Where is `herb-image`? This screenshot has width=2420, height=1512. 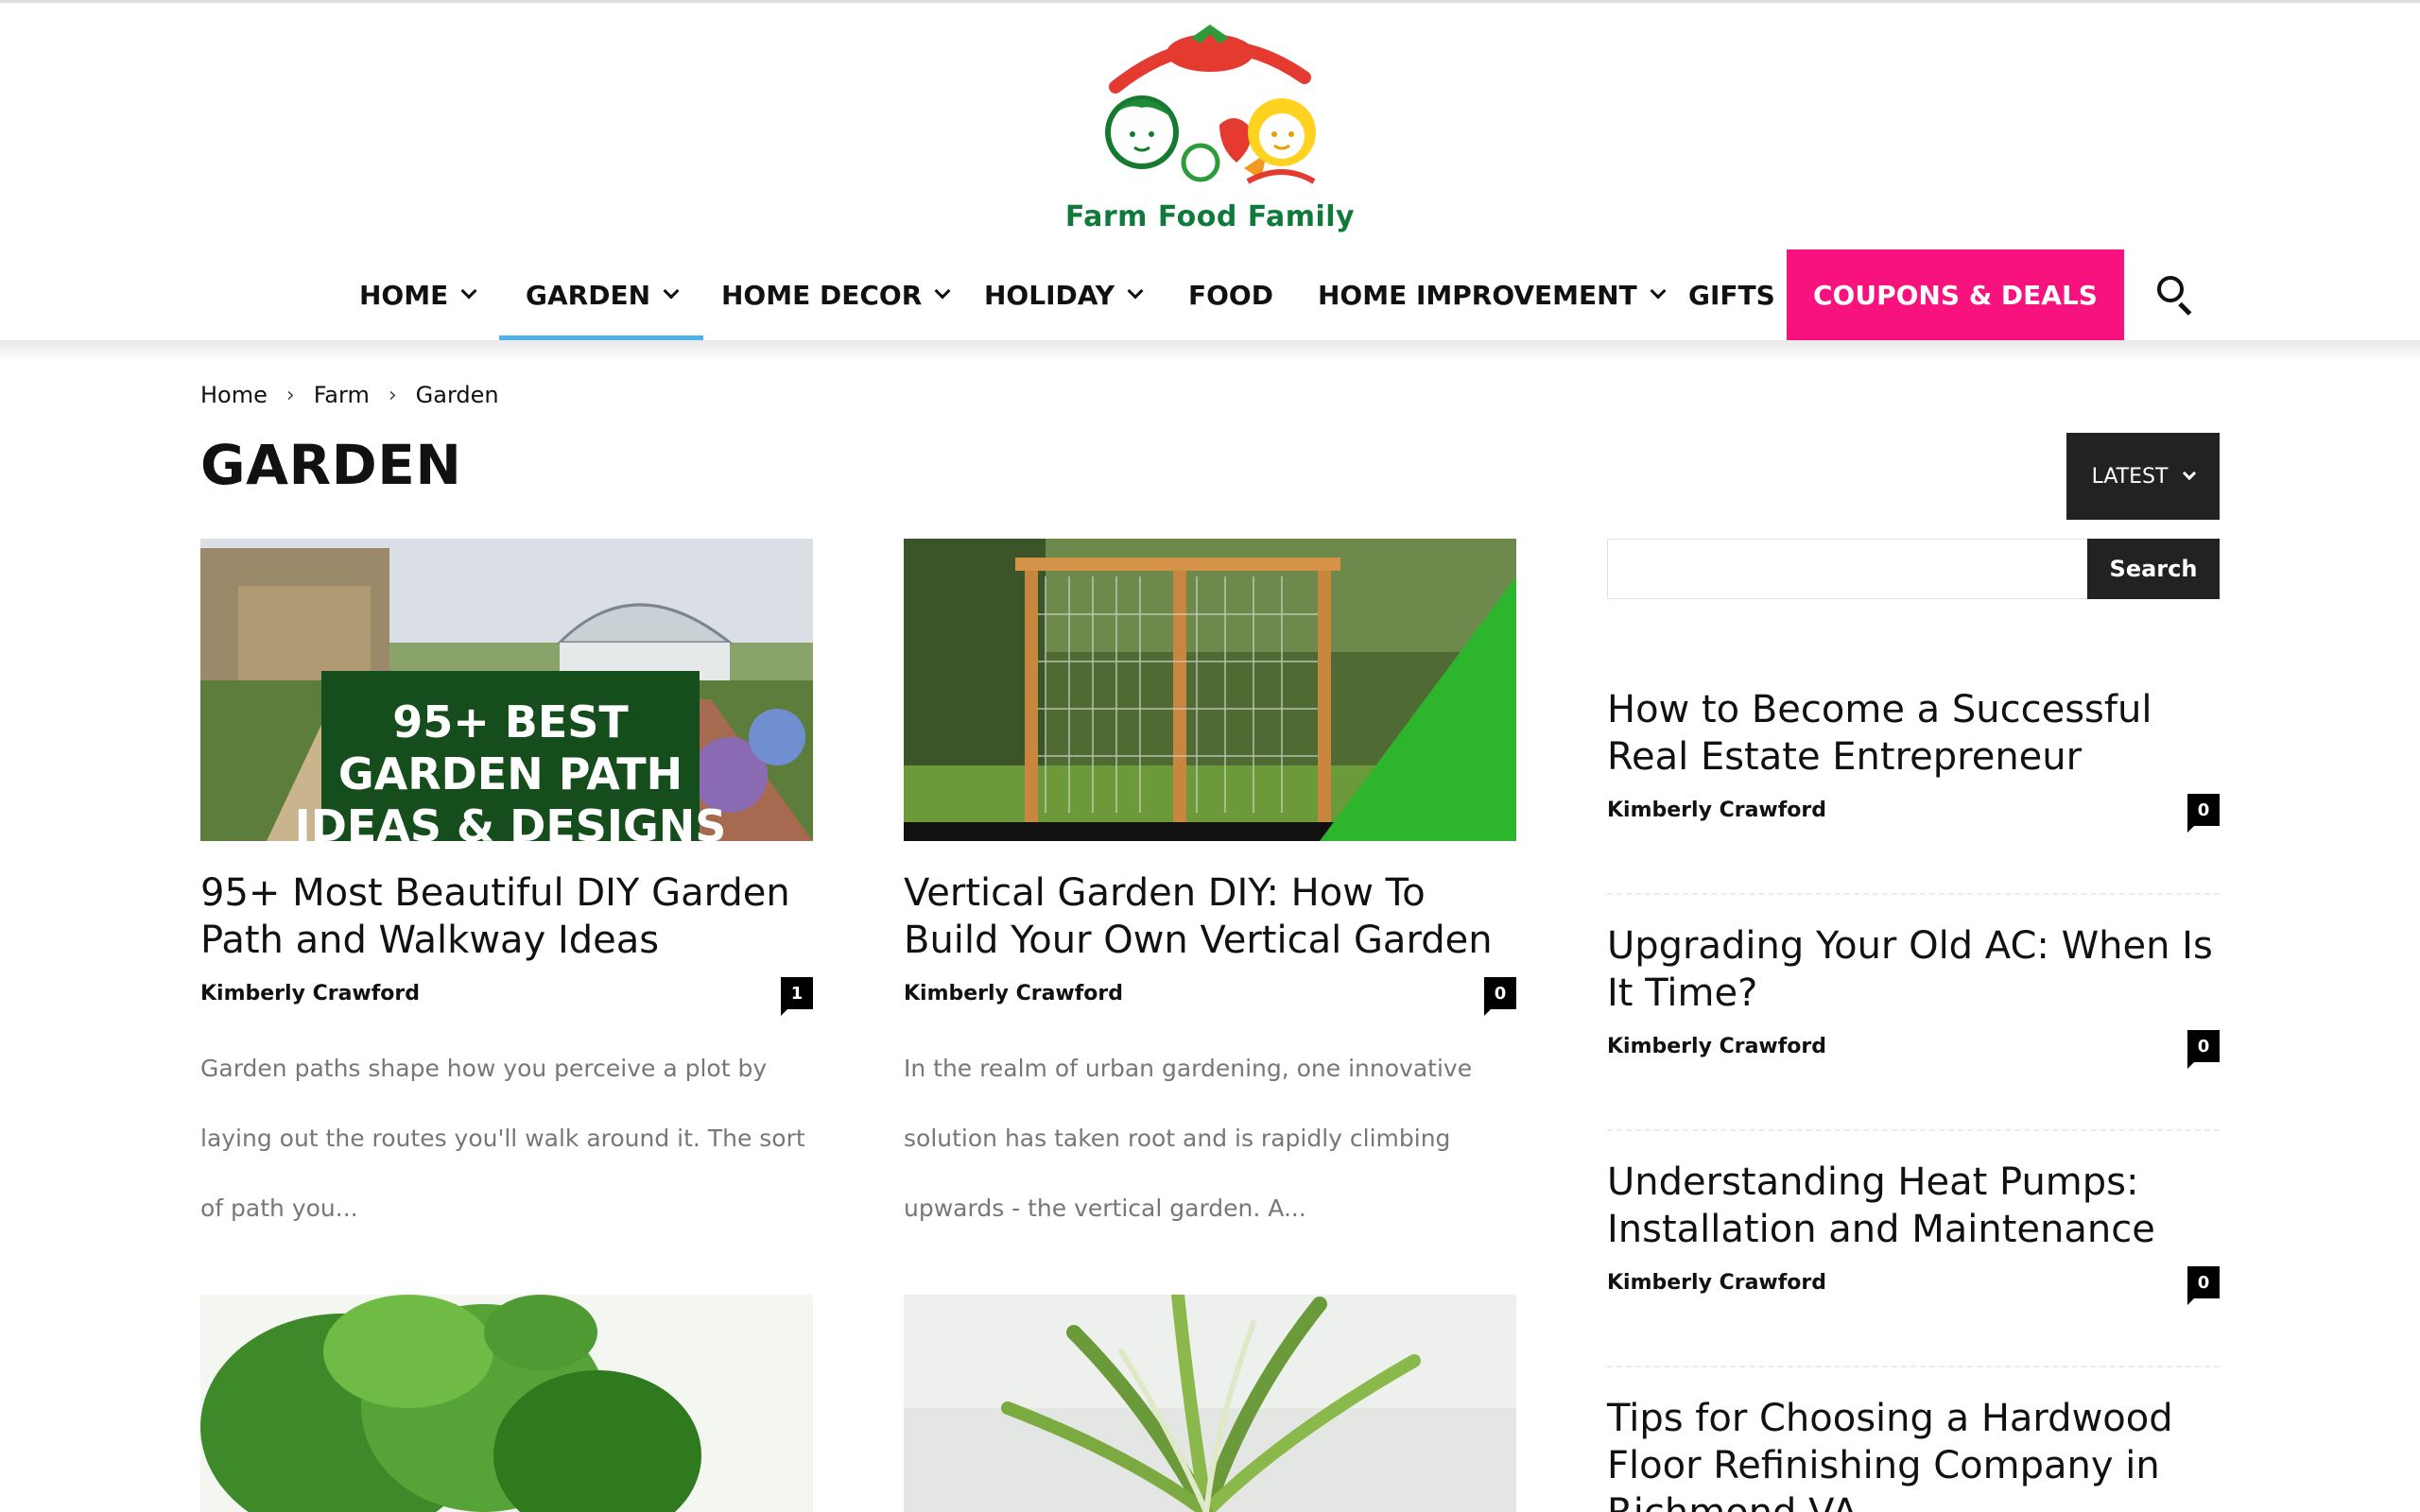
herb-image is located at coordinates (506, 1403).